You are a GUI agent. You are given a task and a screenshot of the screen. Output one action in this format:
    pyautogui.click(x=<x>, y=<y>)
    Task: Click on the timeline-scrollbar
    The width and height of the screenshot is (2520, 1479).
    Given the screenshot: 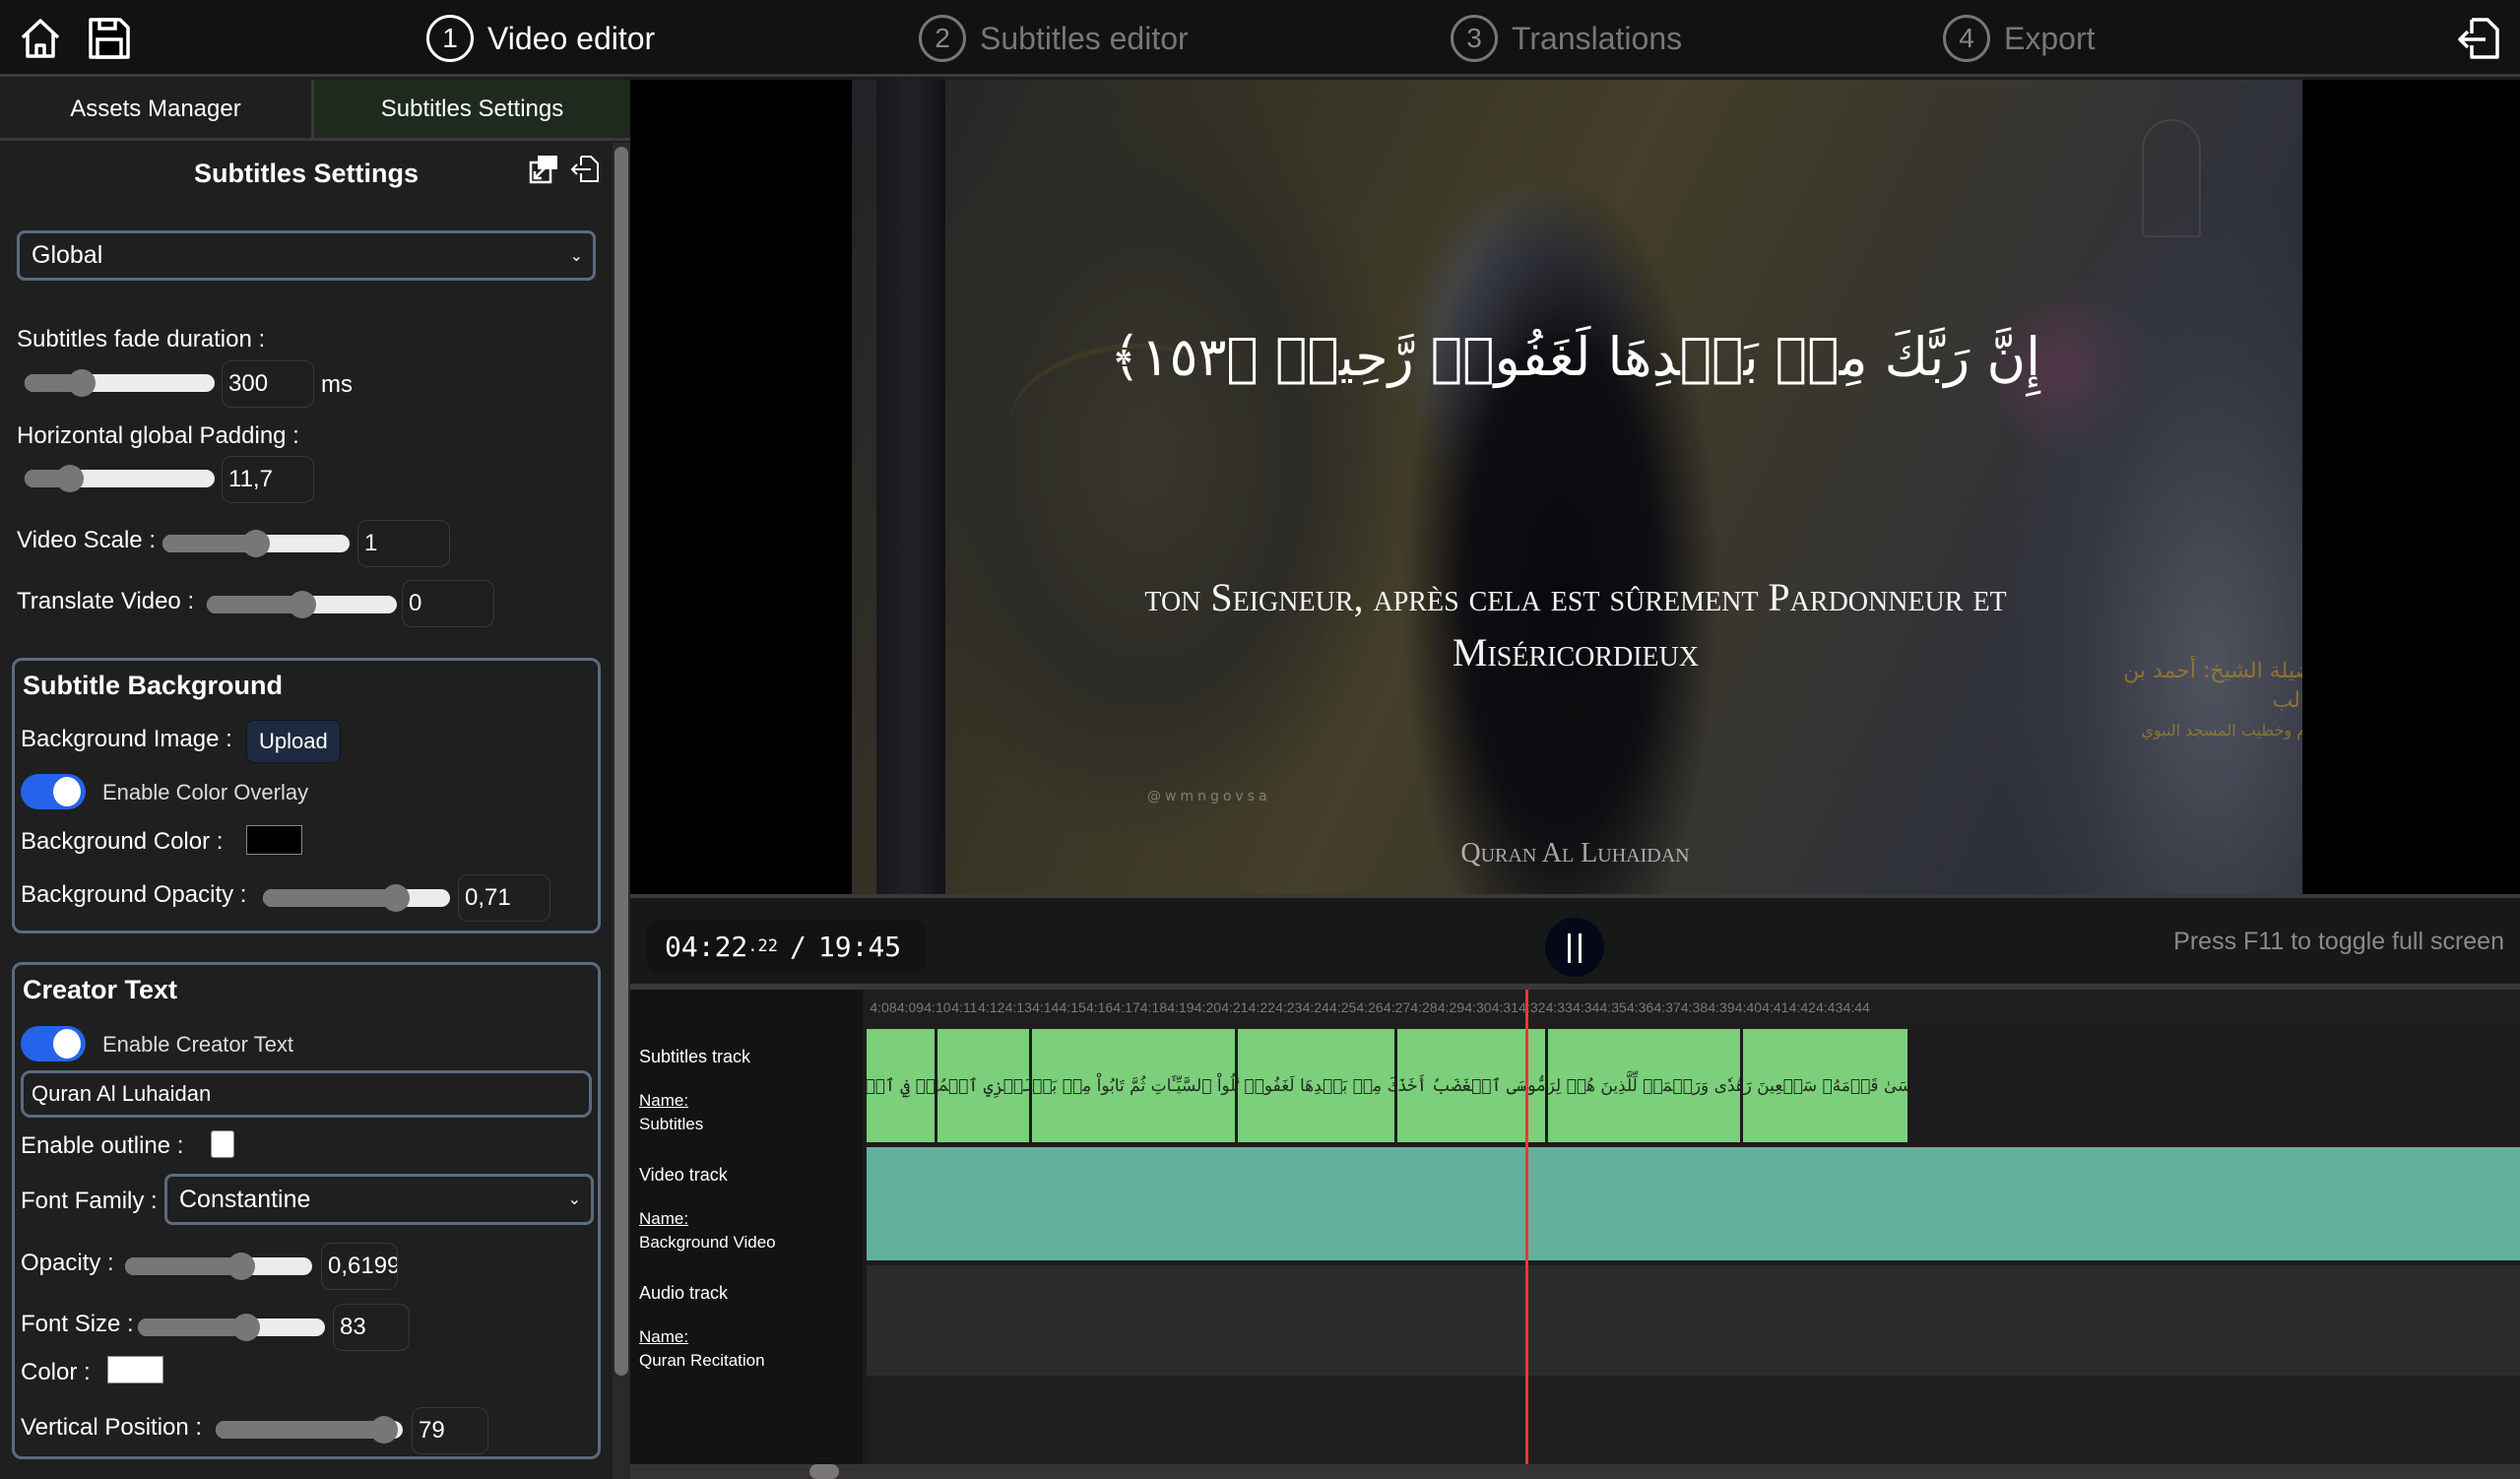 What is the action you would take?
    pyautogui.click(x=1575, y=1472)
    